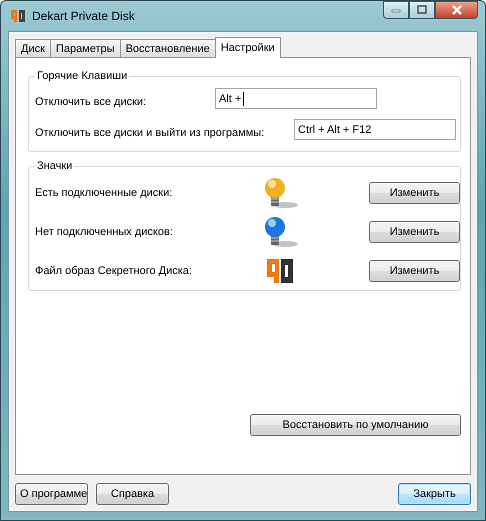 The height and width of the screenshot is (521, 486). Describe the element at coordinates (85, 48) in the screenshot. I see `tab: Параметры` at that location.